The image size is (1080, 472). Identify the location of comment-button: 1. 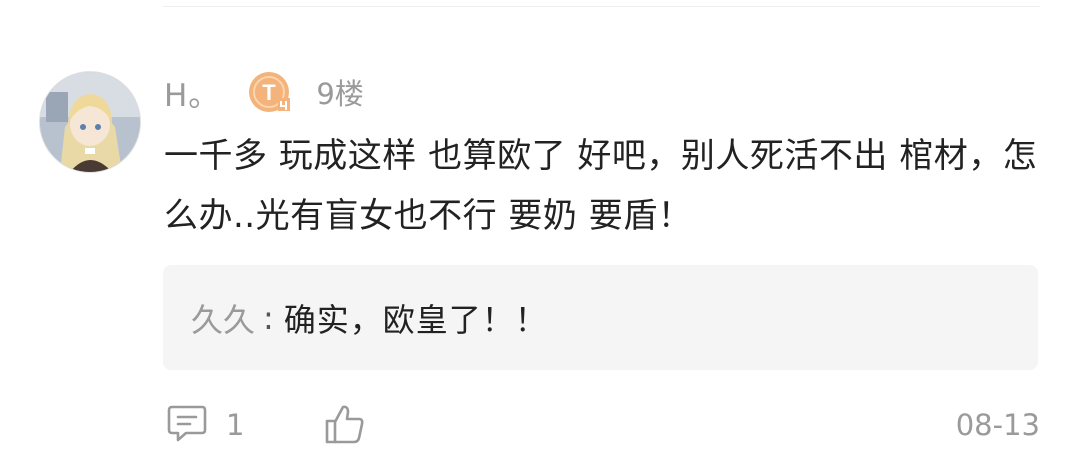
(205, 425).